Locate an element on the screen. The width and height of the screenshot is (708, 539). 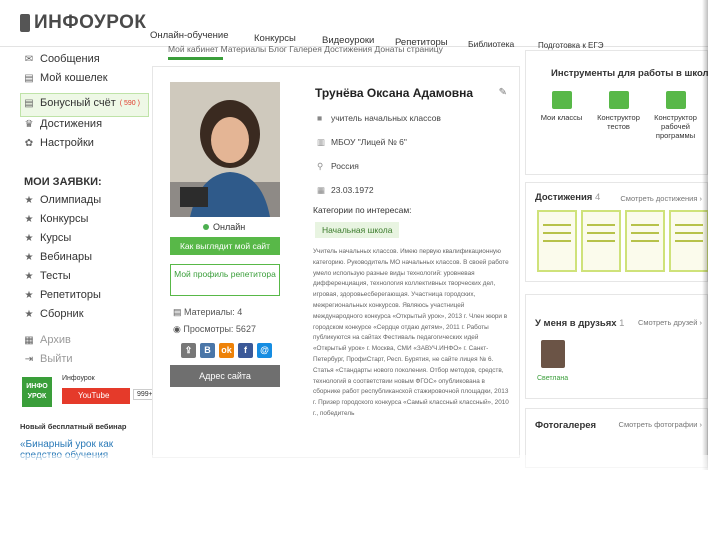
sidebar-item-wallet: ▤ Мой кошелек is located at coordinates (66, 78).